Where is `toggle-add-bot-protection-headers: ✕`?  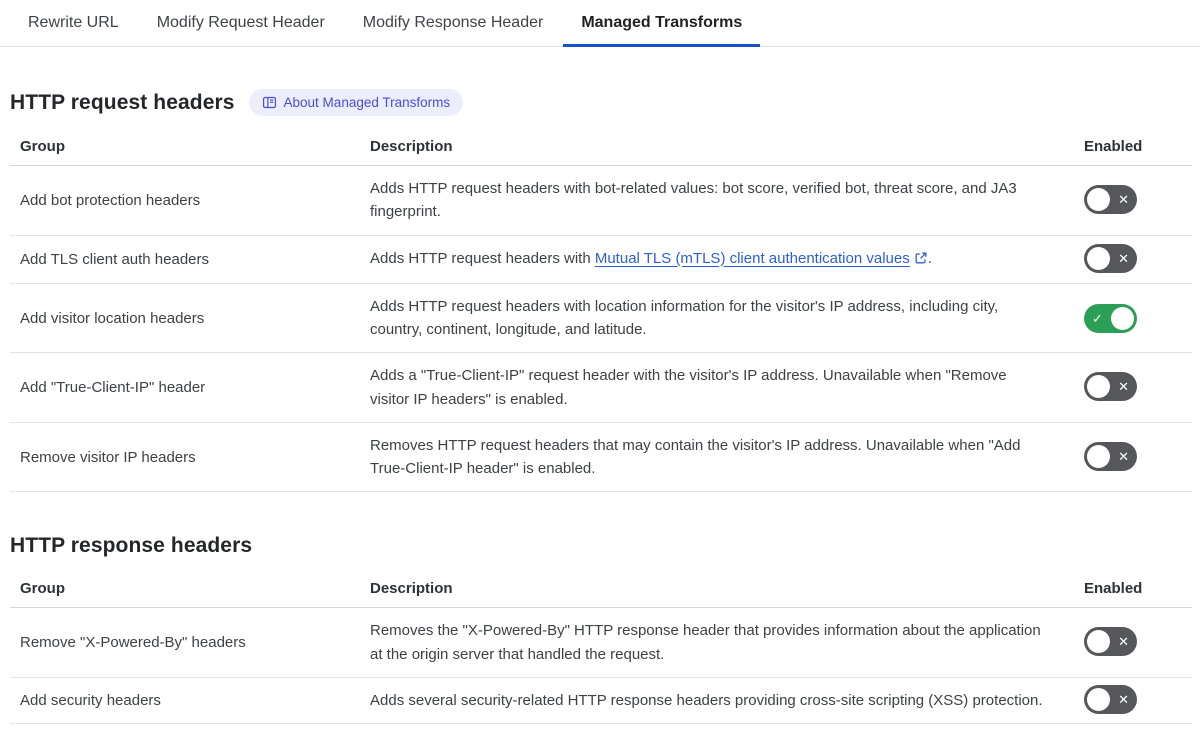
toggle-add-bot-protection-headers: ✕ is located at coordinates (1110, 199).